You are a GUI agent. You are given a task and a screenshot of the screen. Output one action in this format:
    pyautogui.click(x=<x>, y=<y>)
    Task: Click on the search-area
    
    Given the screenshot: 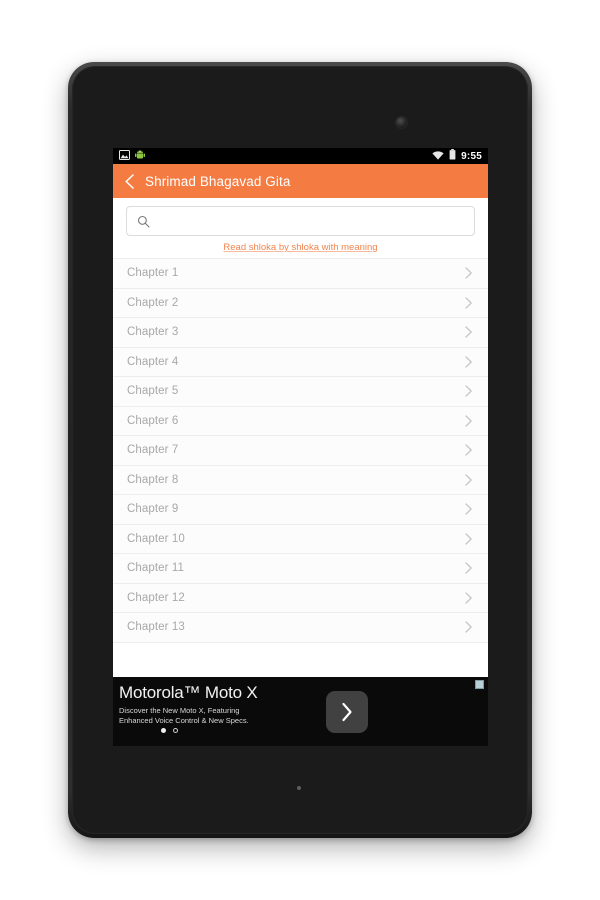 What is the action you would take?
    pyautogui.click(x=300, y=217)
    